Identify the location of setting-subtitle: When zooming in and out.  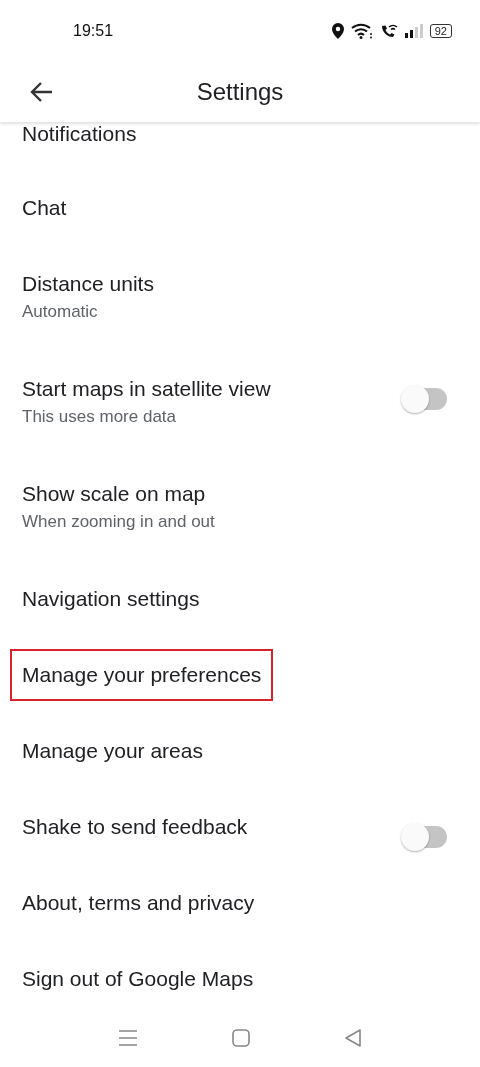
(118, 522).